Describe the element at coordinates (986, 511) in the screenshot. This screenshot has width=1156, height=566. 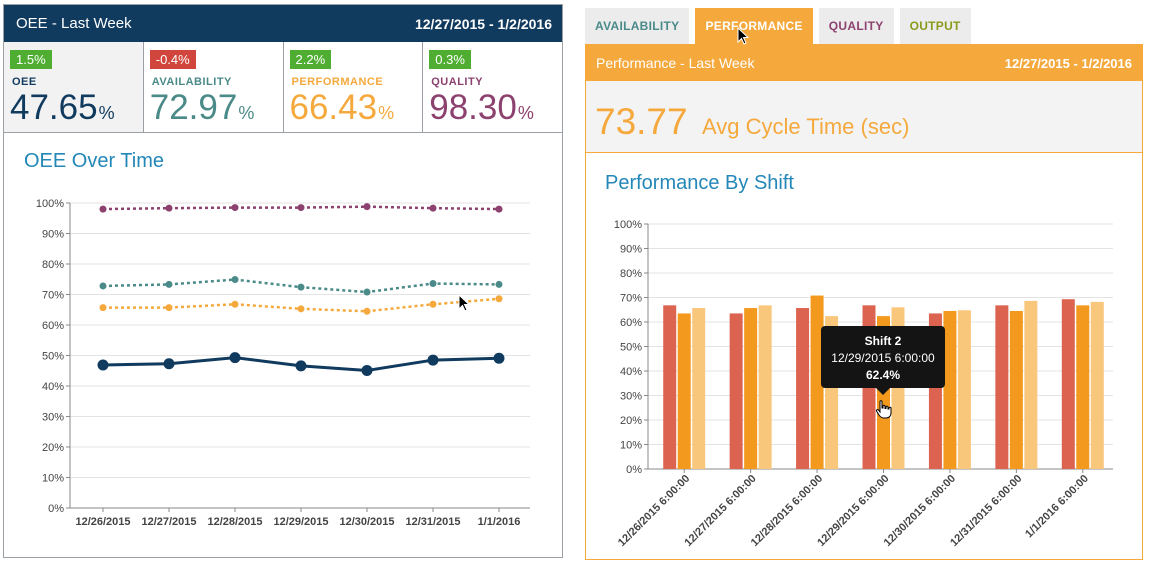
I see `x-tick-label: 12/31/2015 6:00:00` at that location.